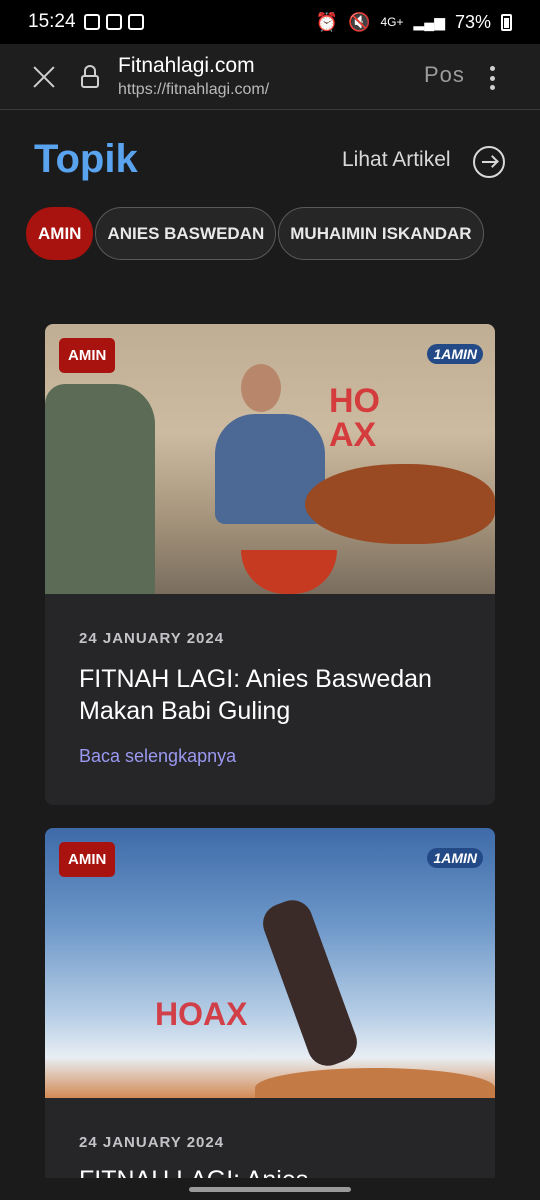  Describe the element at coordinates (472, 21) in the screenshot. I see `battery-percent: 73%` at that location.